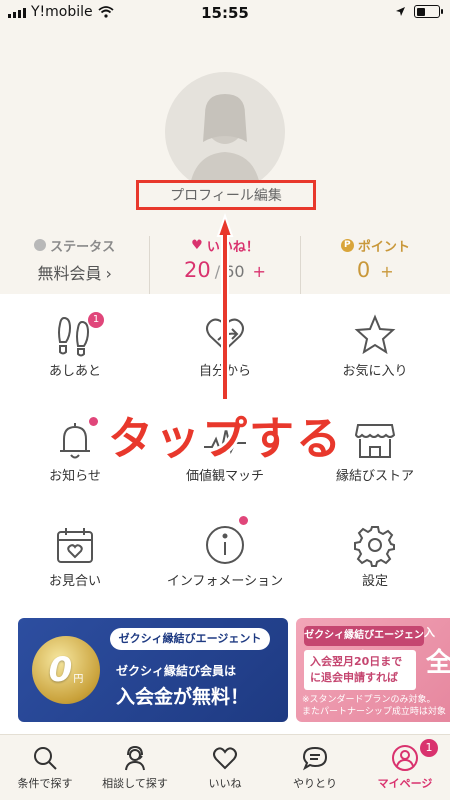  I want to click on information-dot, so click(243, 520).